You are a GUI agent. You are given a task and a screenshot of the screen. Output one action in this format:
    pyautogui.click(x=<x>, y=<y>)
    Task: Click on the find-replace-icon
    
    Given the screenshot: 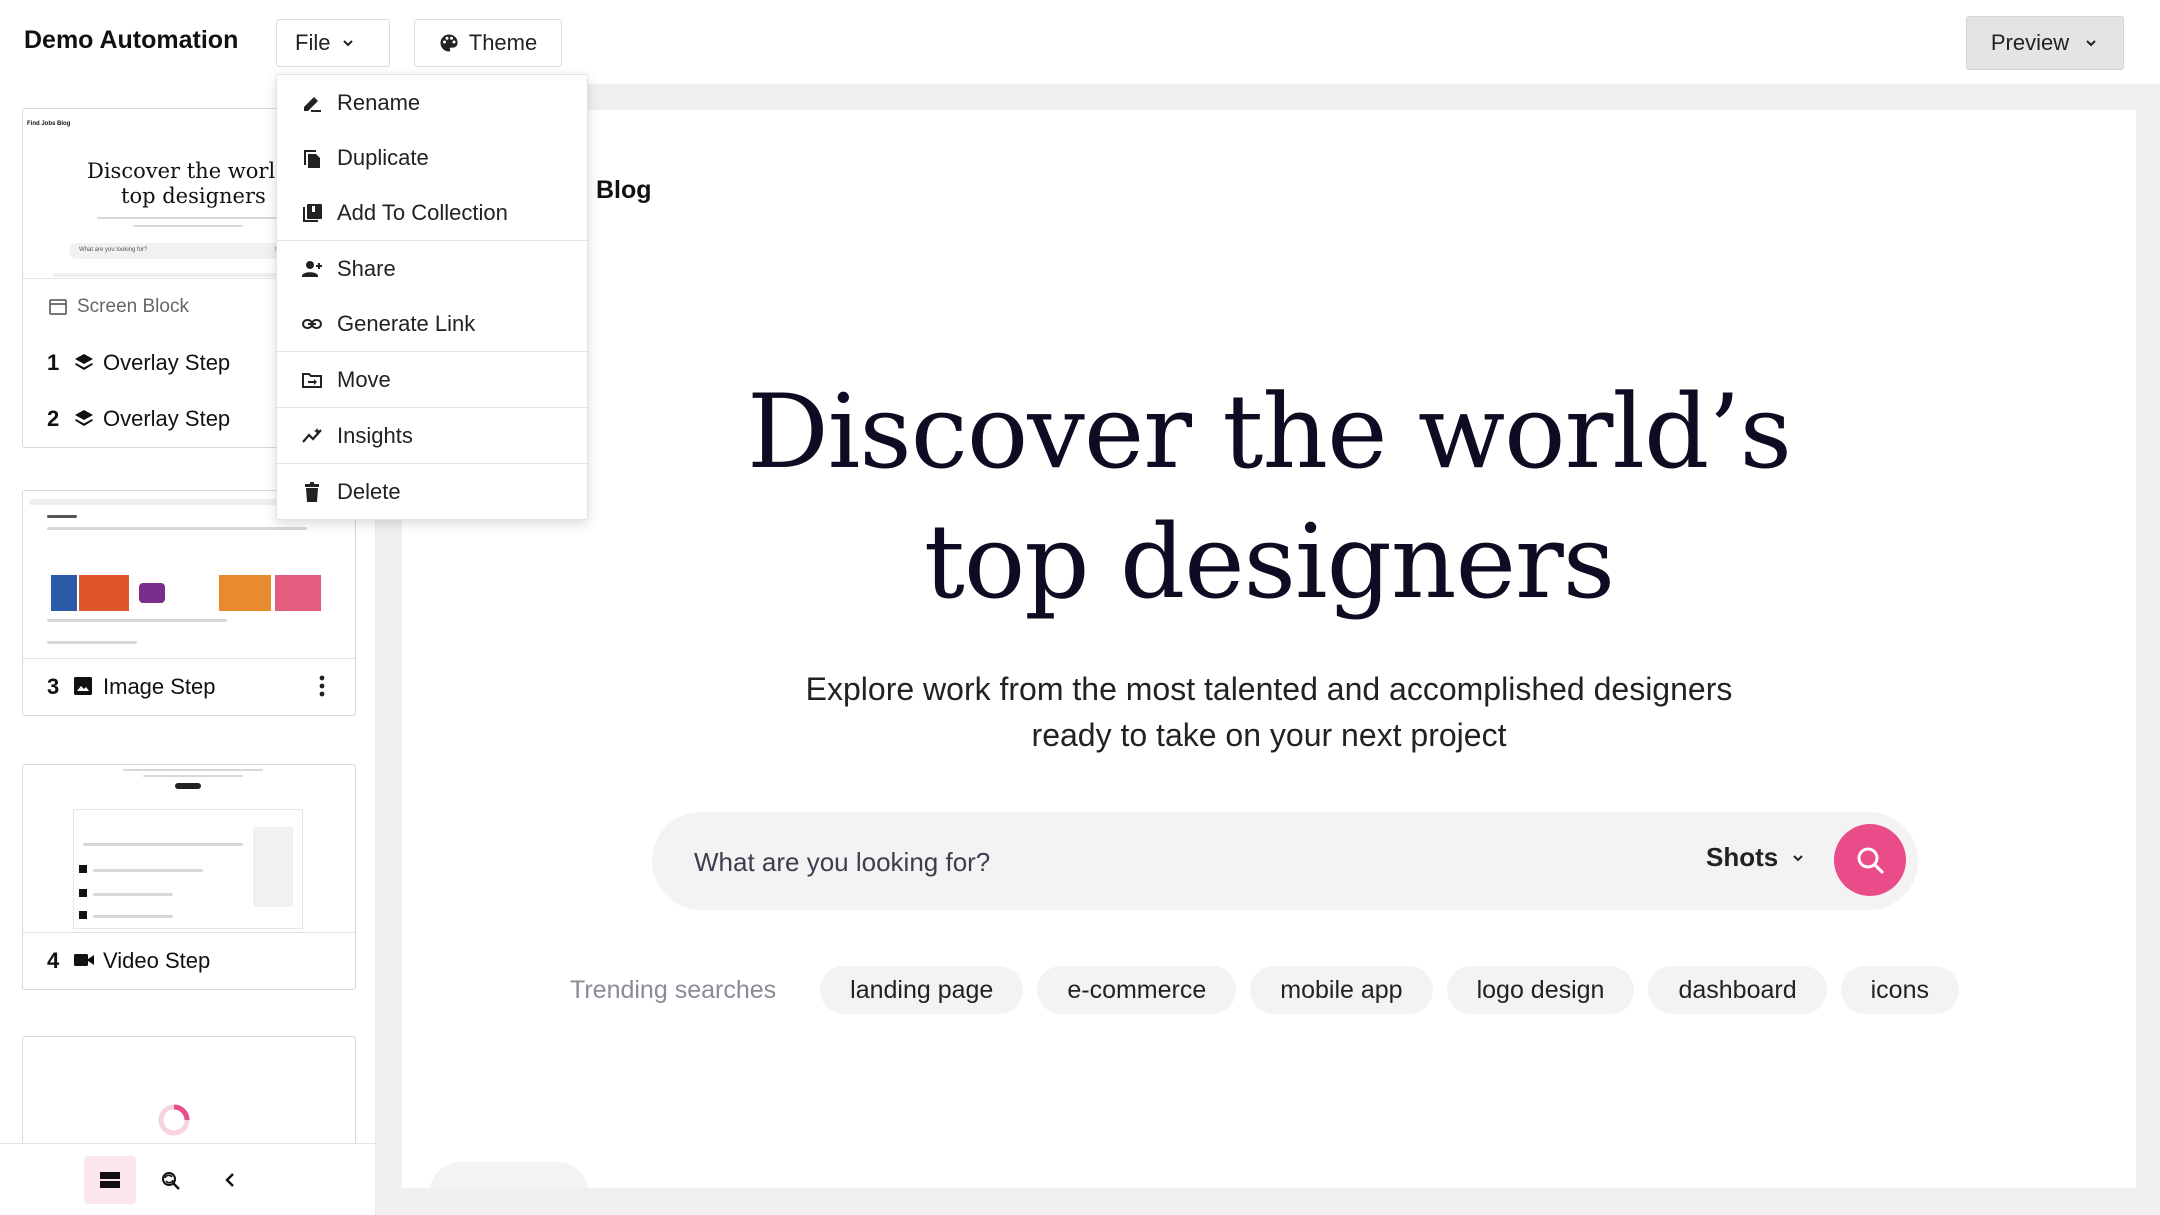 What is the action you would take?
    pyautogui.click(x=171, y=1180)
    